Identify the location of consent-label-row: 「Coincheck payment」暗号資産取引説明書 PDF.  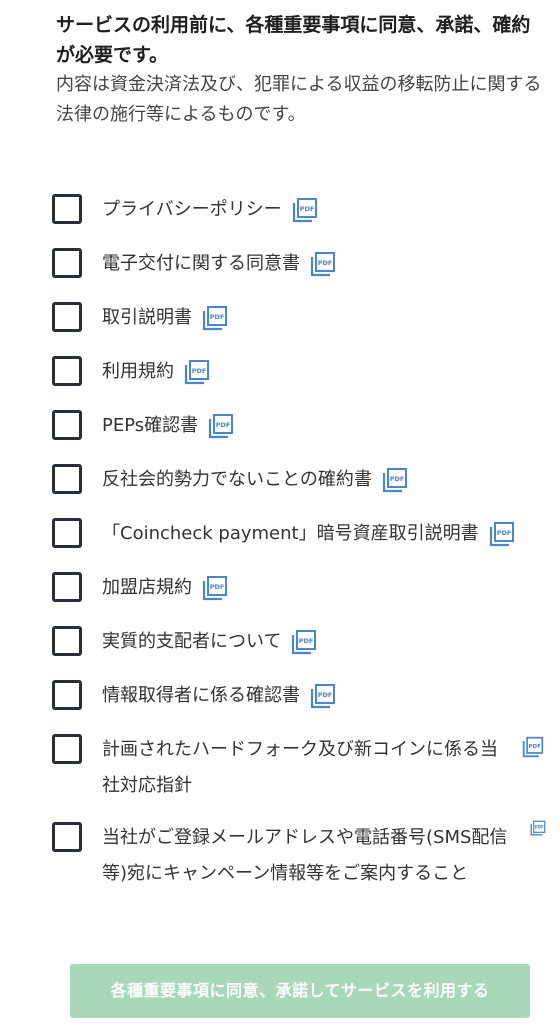
(308, 534).